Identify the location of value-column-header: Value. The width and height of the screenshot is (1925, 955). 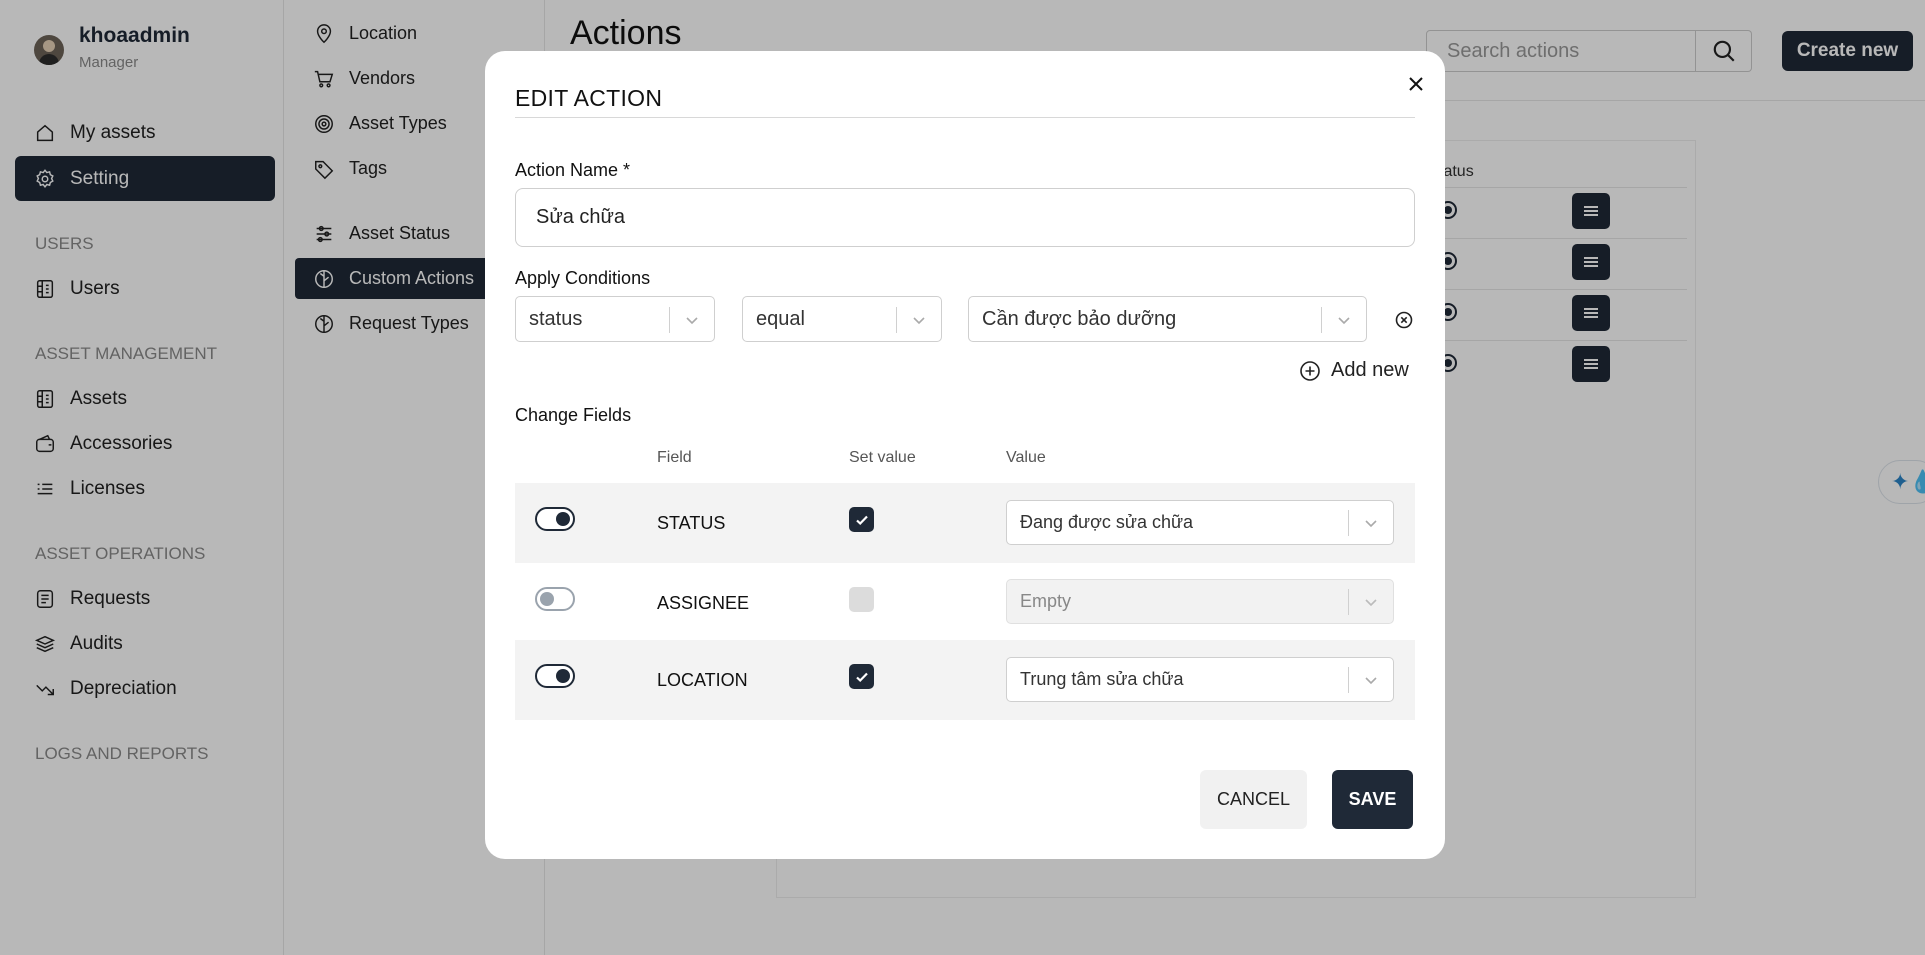
(1026, 457).